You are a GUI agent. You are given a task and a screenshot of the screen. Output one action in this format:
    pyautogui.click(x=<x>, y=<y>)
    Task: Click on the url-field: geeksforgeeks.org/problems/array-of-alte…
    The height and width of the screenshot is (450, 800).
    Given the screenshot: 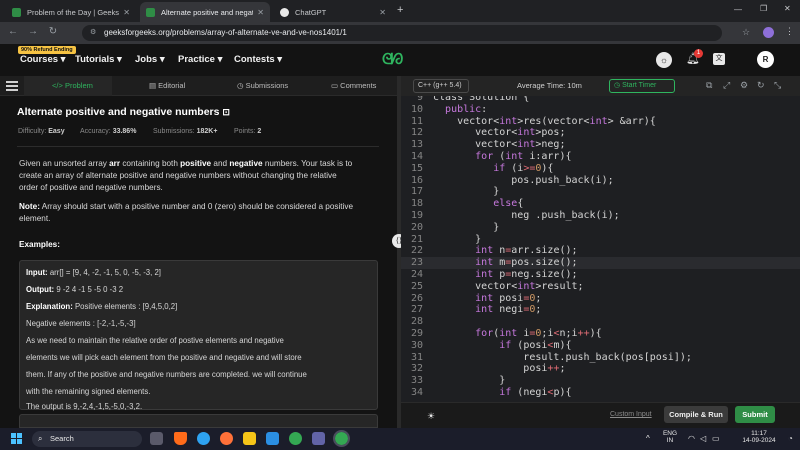 What is the action you would take?
    pyautogui.click(x=402, y=33)
    